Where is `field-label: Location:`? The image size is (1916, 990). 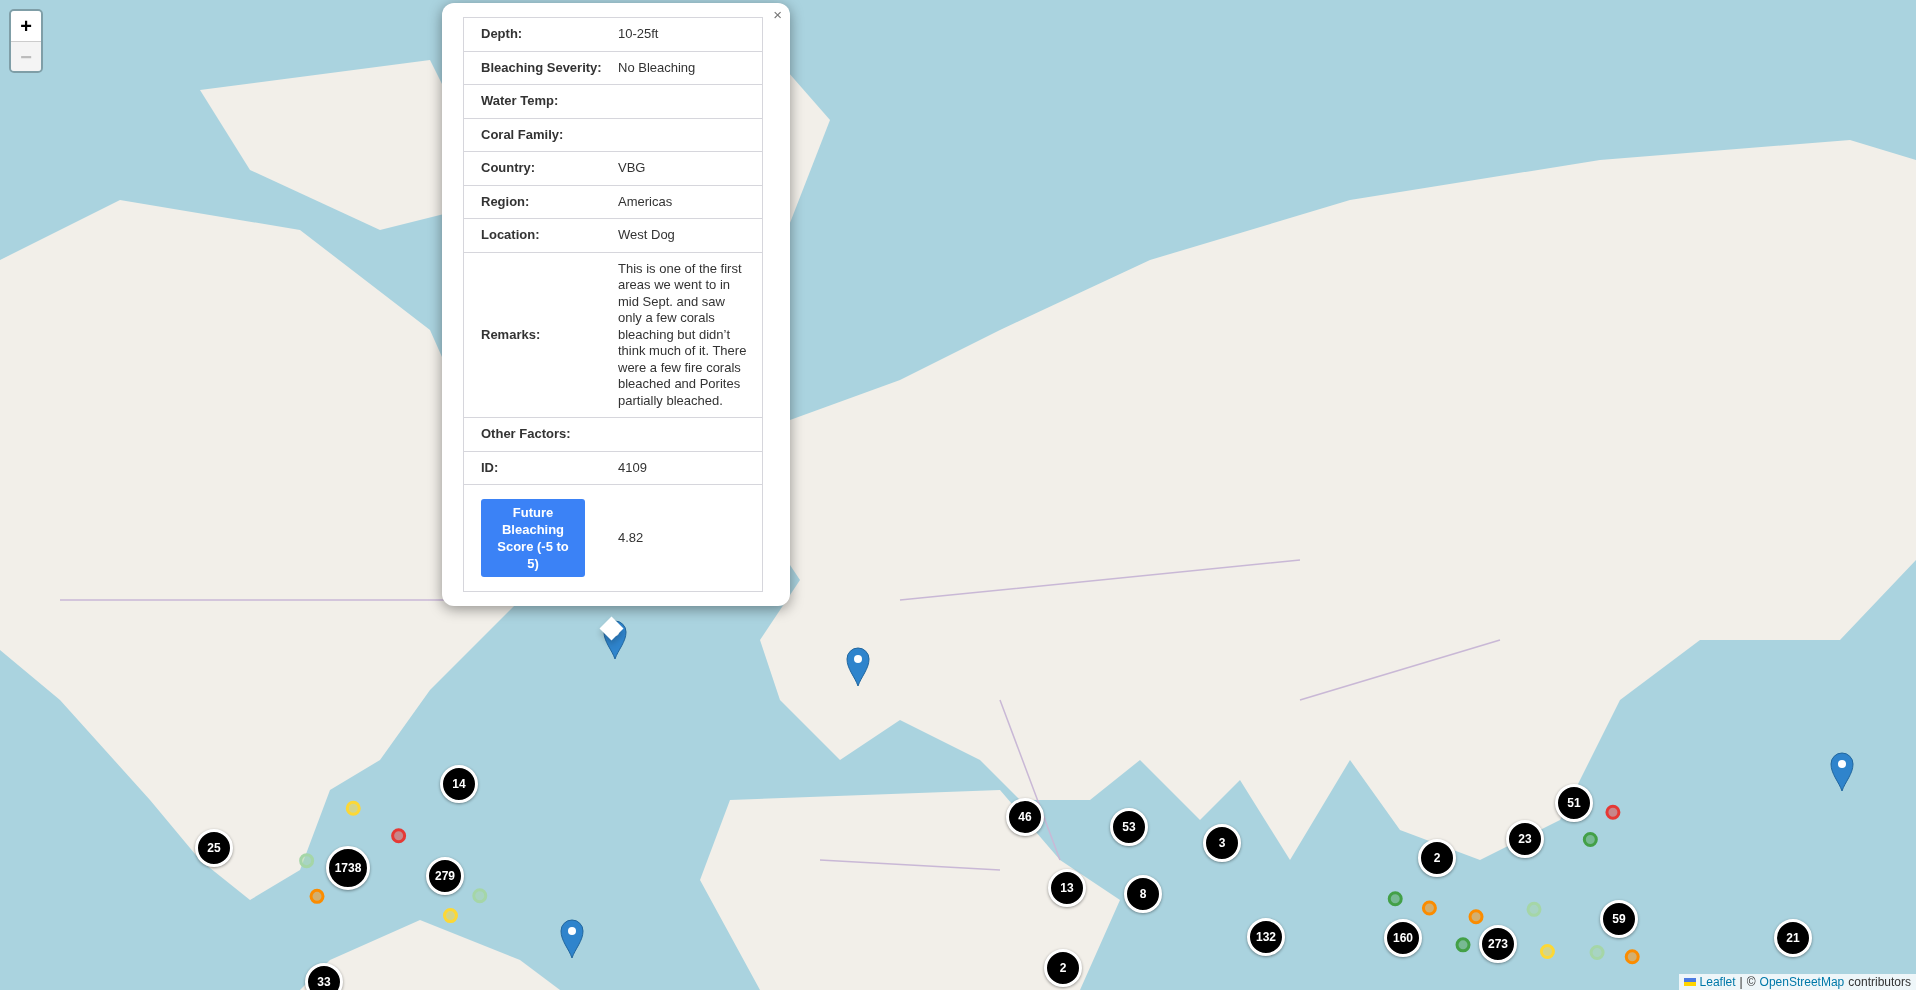
field-label: Location: is located at coordinates (510, 234).